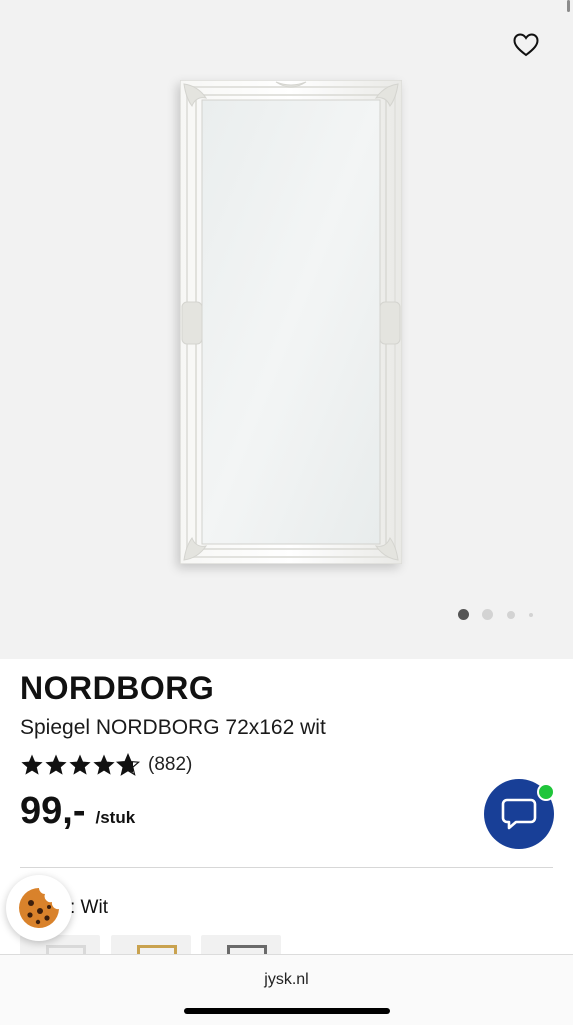 This screenshot has height=1025, width=573. I want to click on rating-stars, so click(80, 765).